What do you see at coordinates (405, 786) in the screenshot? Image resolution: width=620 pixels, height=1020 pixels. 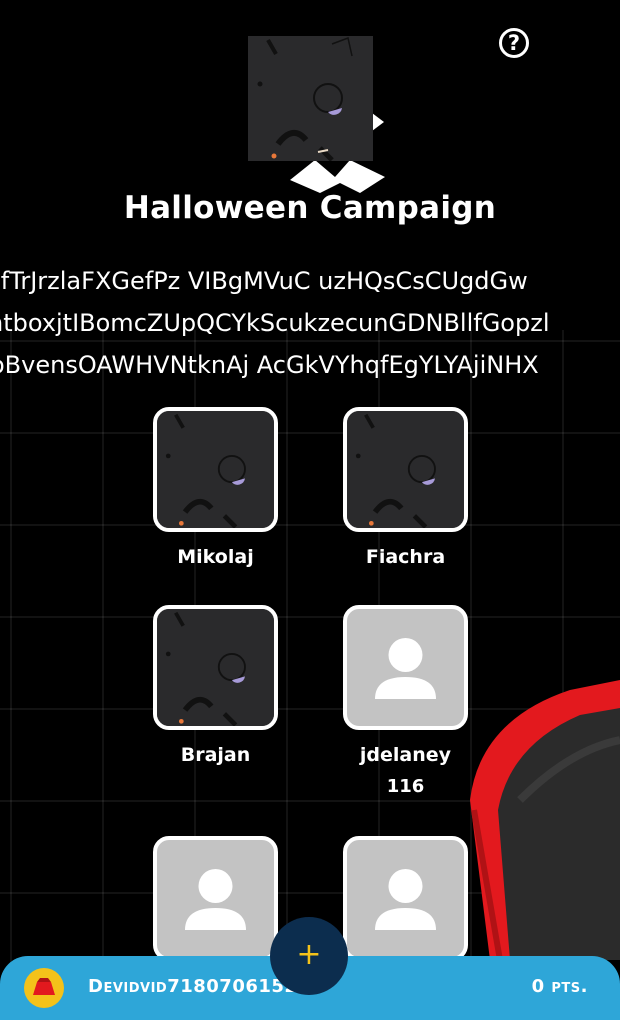 I see `player-score: 116` at bounding box center [405, 786].